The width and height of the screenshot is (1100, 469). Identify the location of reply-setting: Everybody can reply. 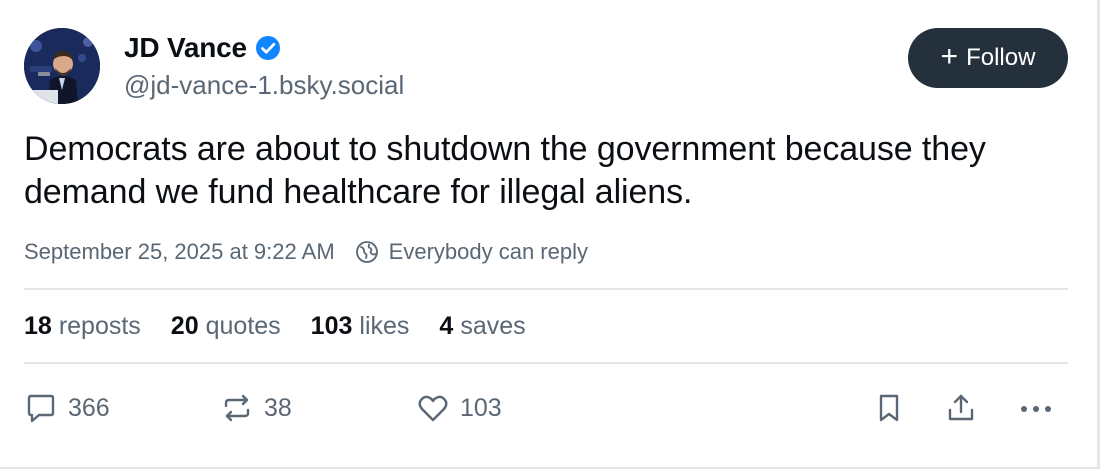
(488, 252).